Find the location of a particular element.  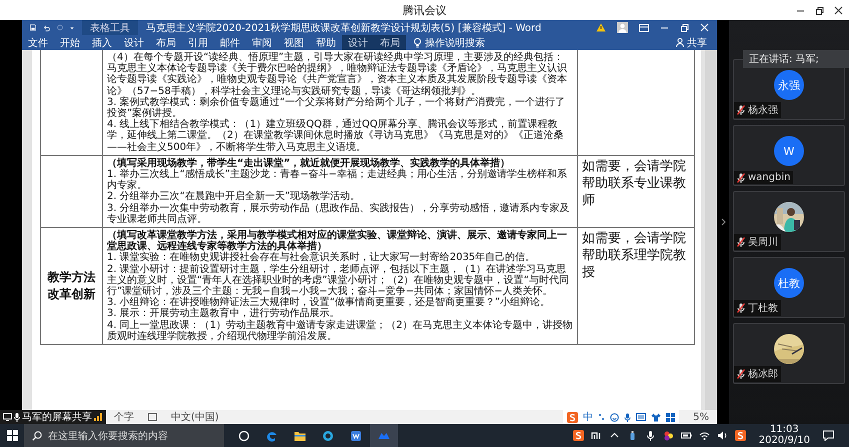

proofing-icon is located at coordinates (152, 417).